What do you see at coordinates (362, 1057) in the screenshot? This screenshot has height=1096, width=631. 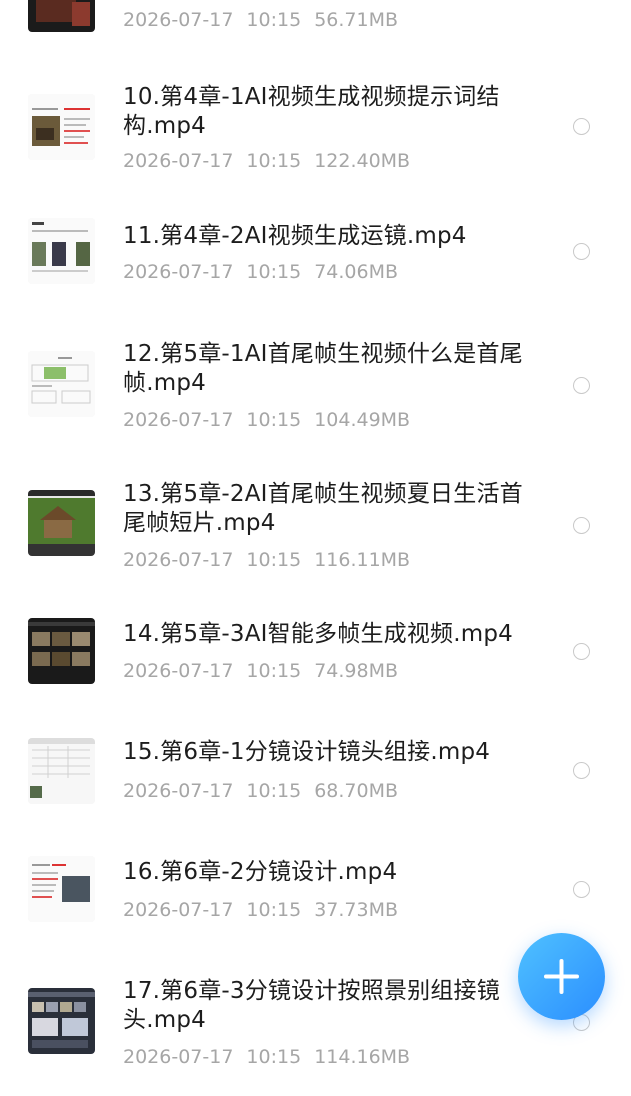 I see `file-size: 114.16MB` at bounding box center [362, 1057].